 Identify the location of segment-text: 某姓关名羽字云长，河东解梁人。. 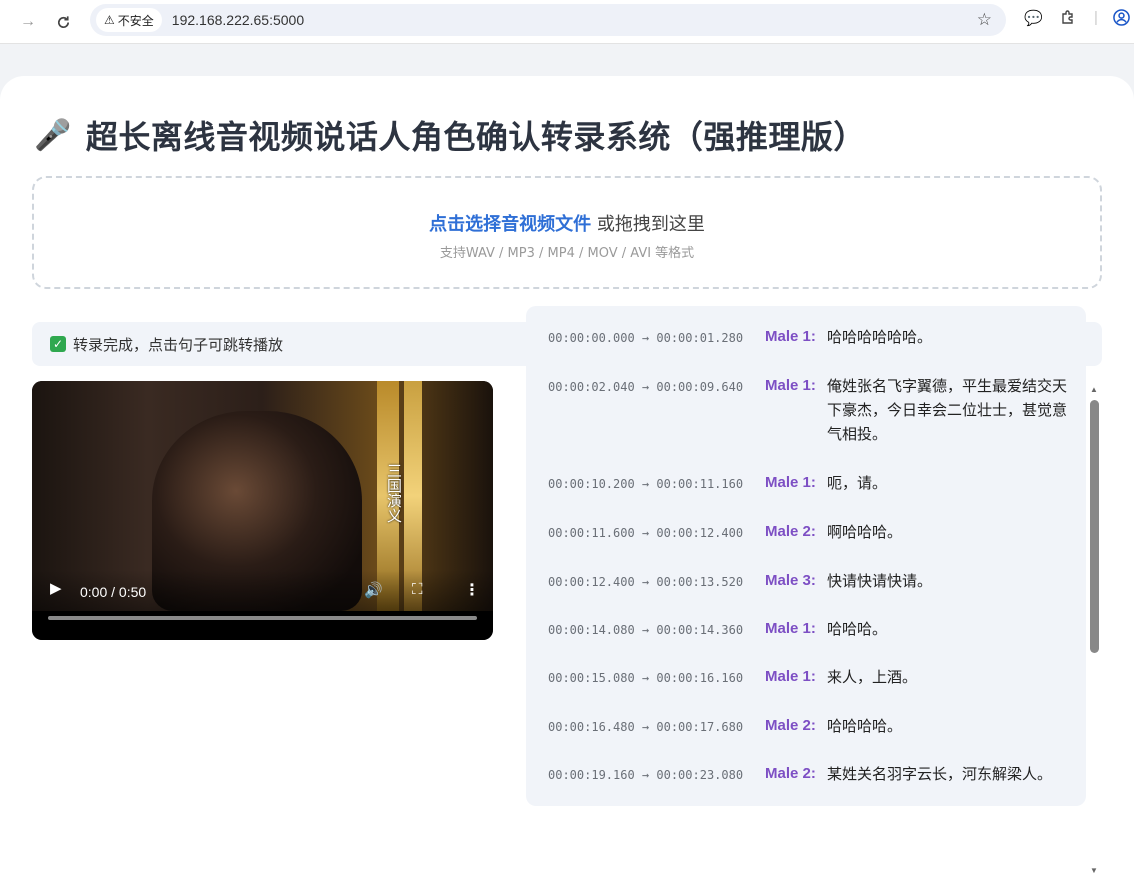
(940, 774).